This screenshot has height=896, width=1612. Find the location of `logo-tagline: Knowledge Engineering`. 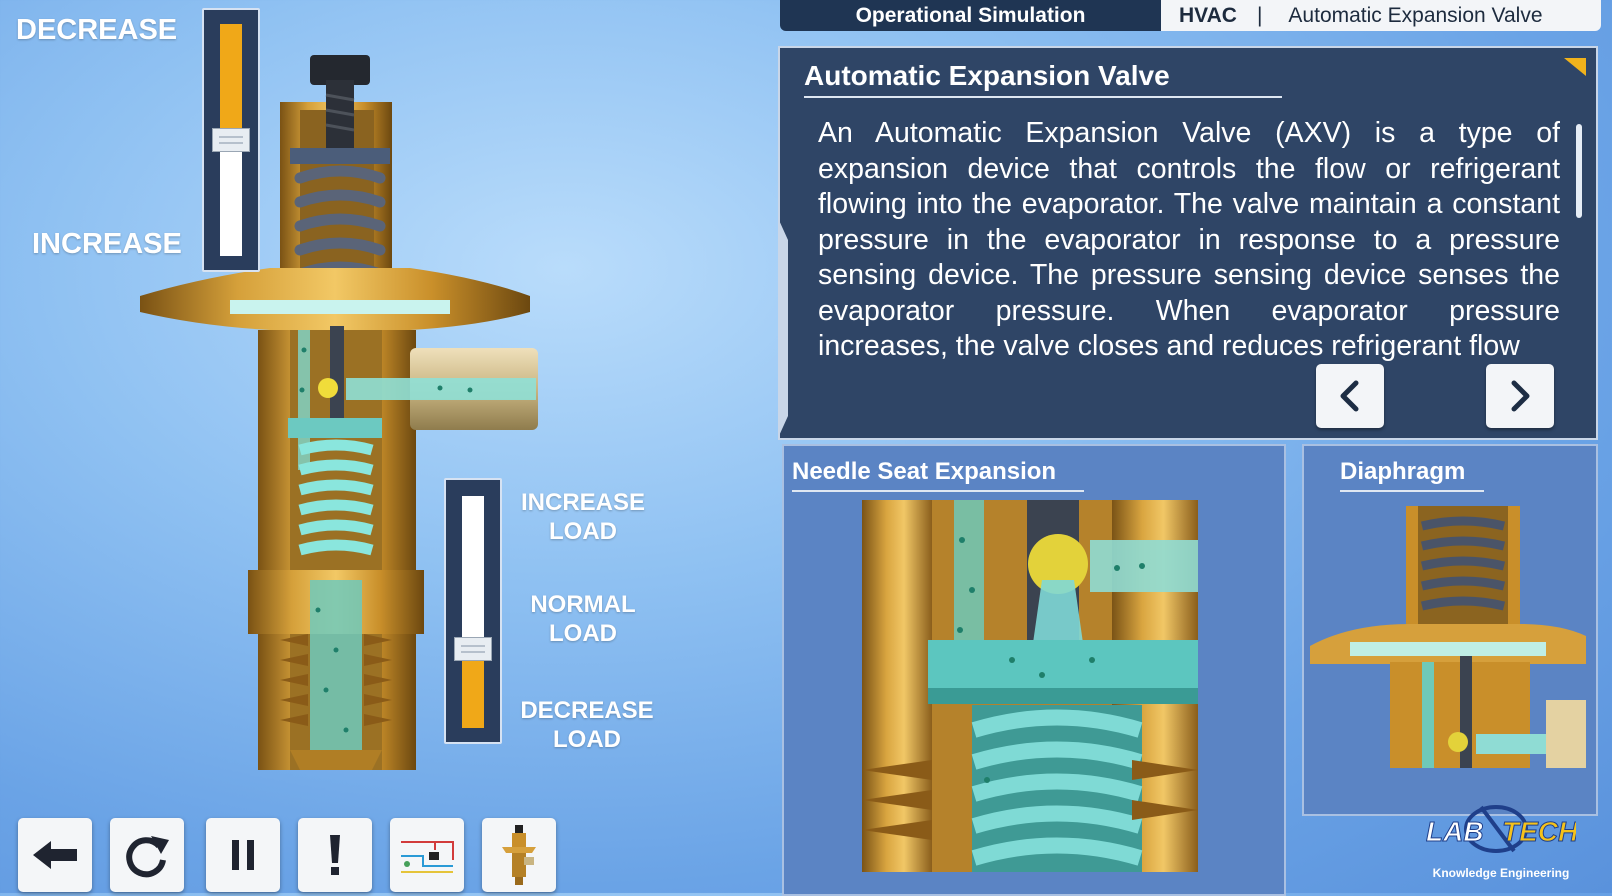

logo-tagline: Knowledge Engineering is located at coordinates (1501, 873).